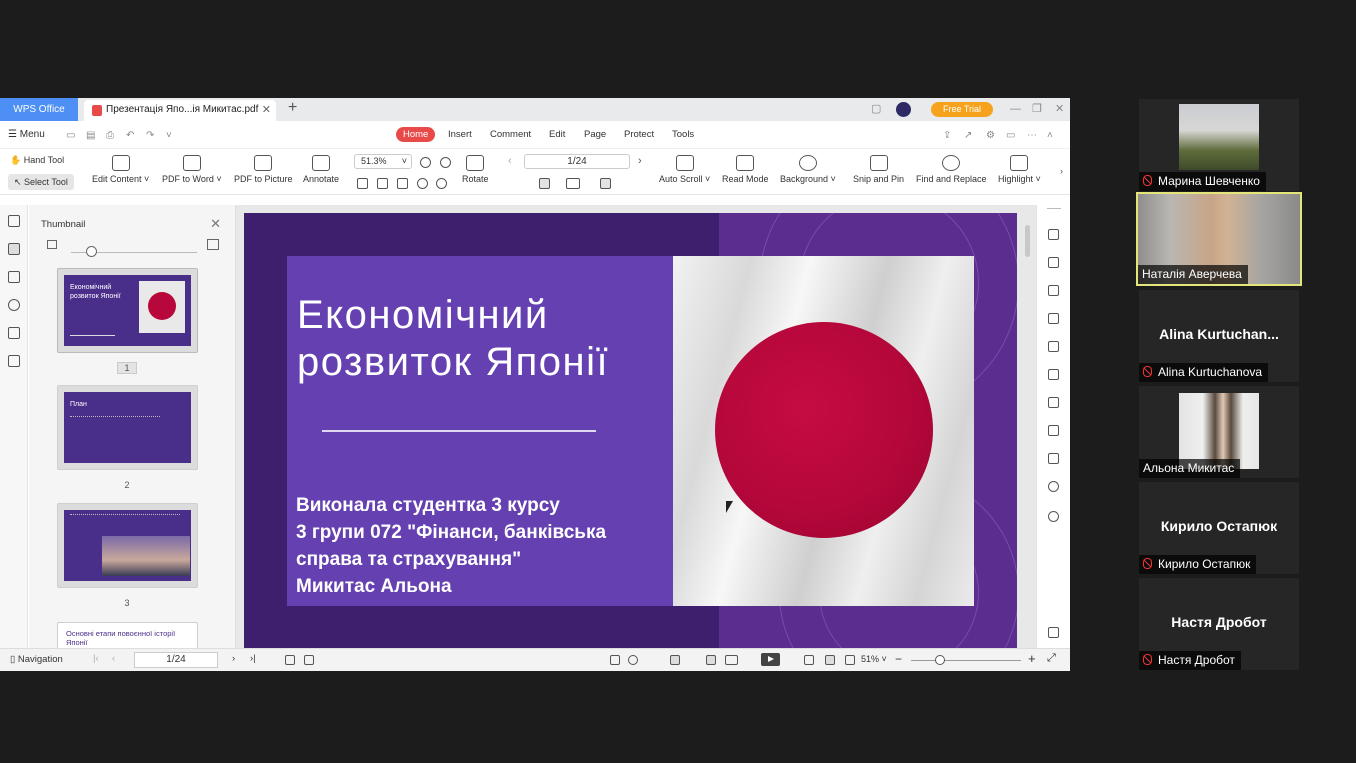 This screenshot has height=763, width=1356. I want to click on export-pdf-icon, so click(1053, 290).